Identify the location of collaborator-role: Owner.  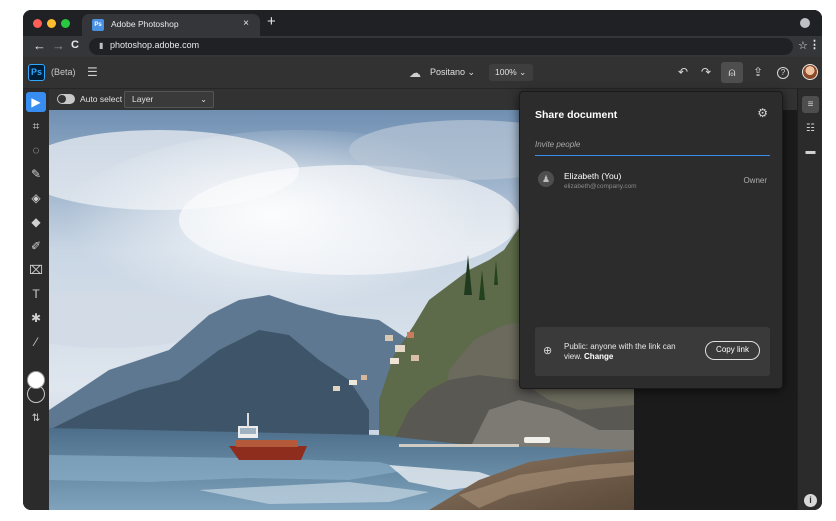
(755, 180).